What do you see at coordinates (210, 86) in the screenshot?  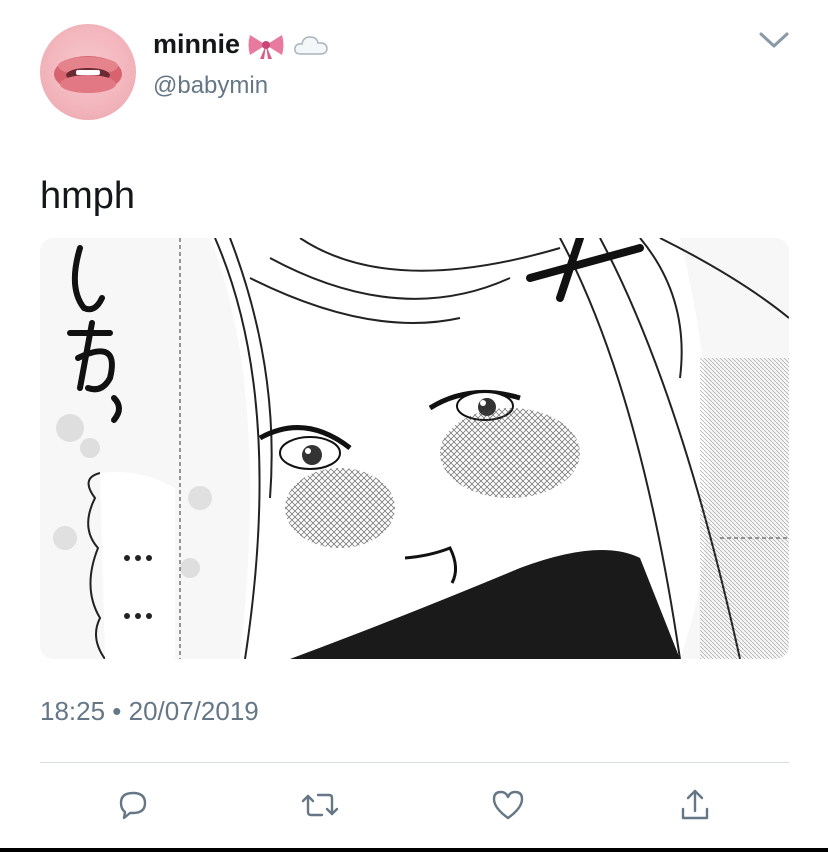 I see `handle: @babymin` at bounding box center [210, 86].